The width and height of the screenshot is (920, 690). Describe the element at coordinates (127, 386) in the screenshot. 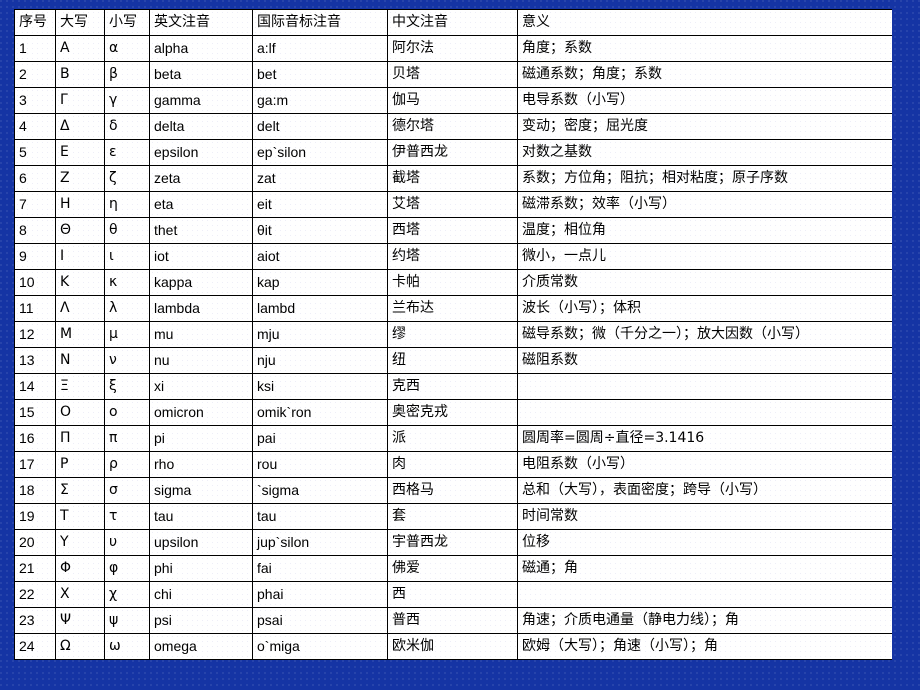

I see `cell-lowercase: ξ` at that location.